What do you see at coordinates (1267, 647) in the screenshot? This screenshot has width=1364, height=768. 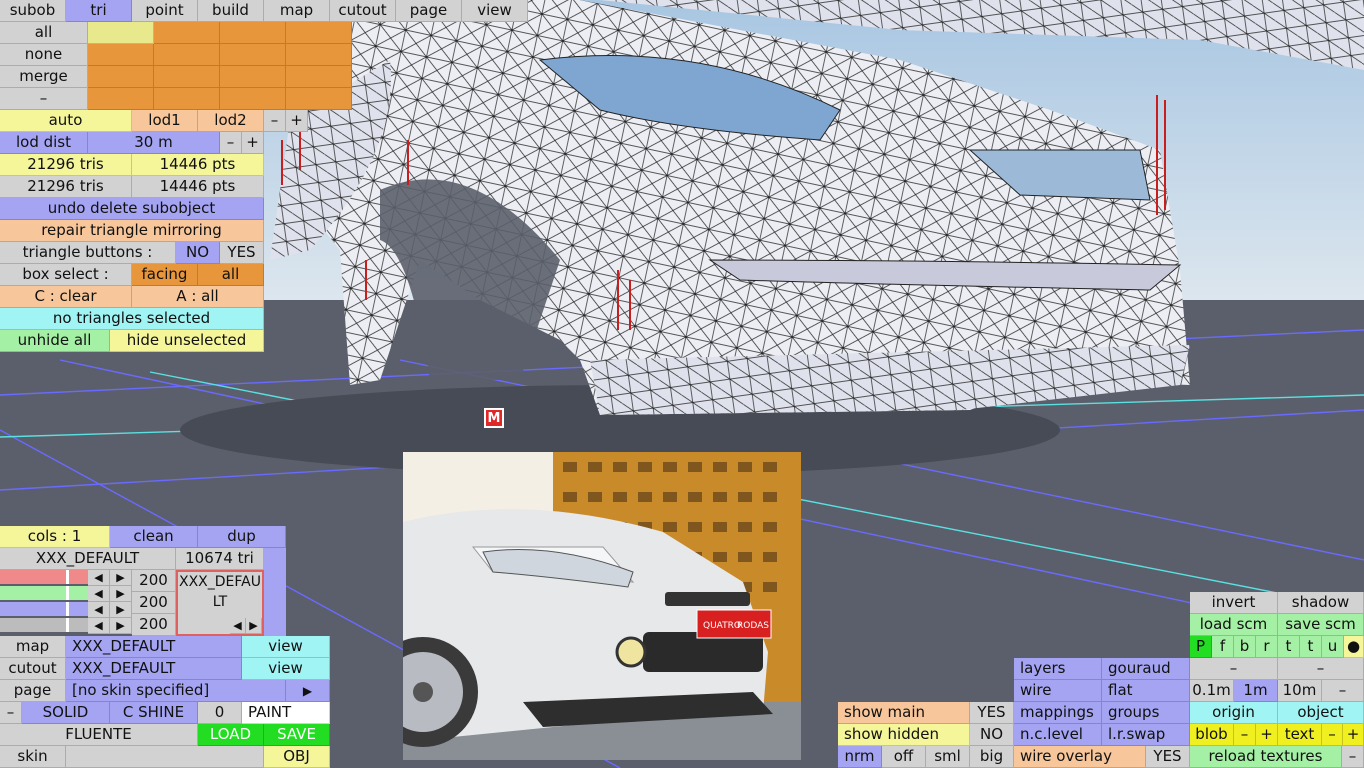 I see `view-right-button: r` at bounding box center [1267, 647].